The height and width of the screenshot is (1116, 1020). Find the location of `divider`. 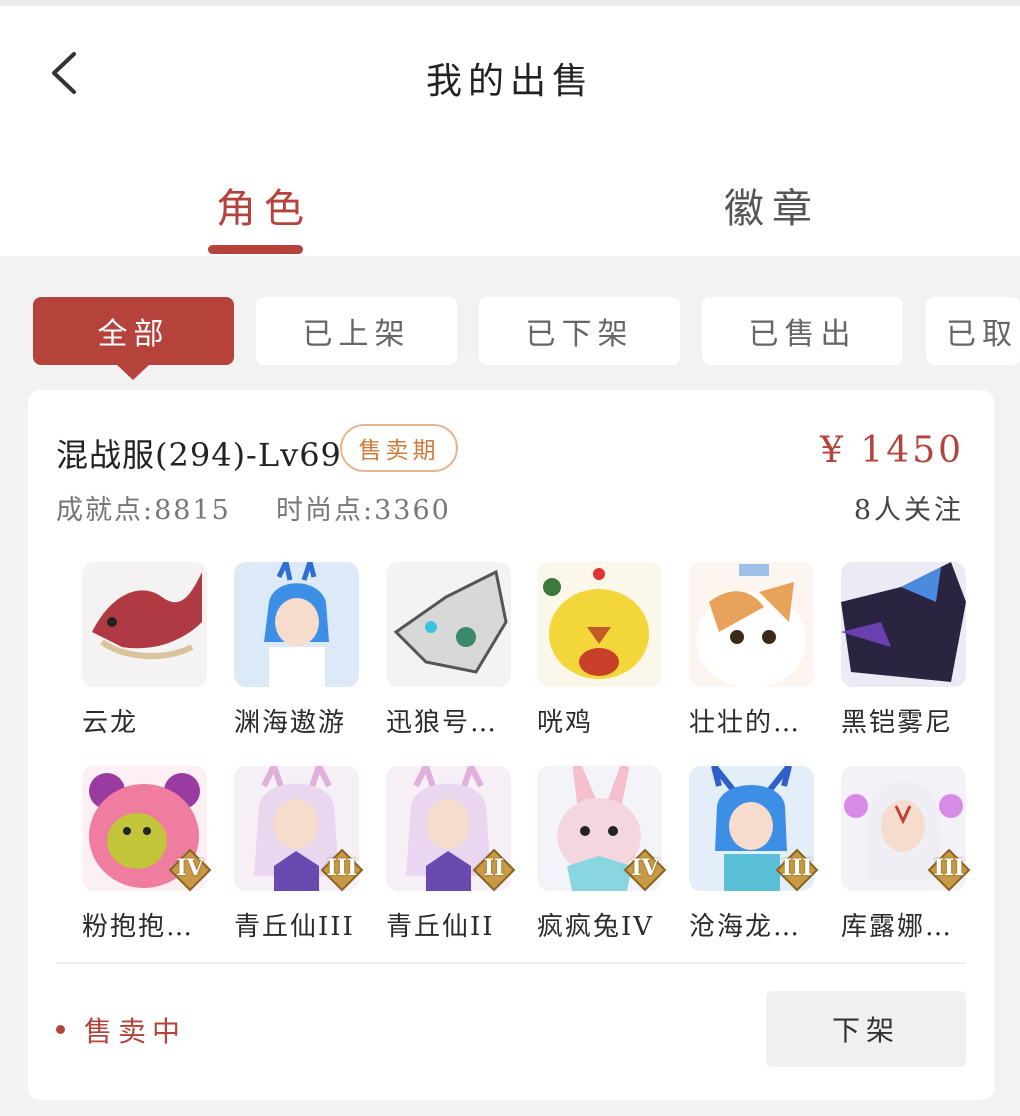

divider is located at coordinates (511, 963).